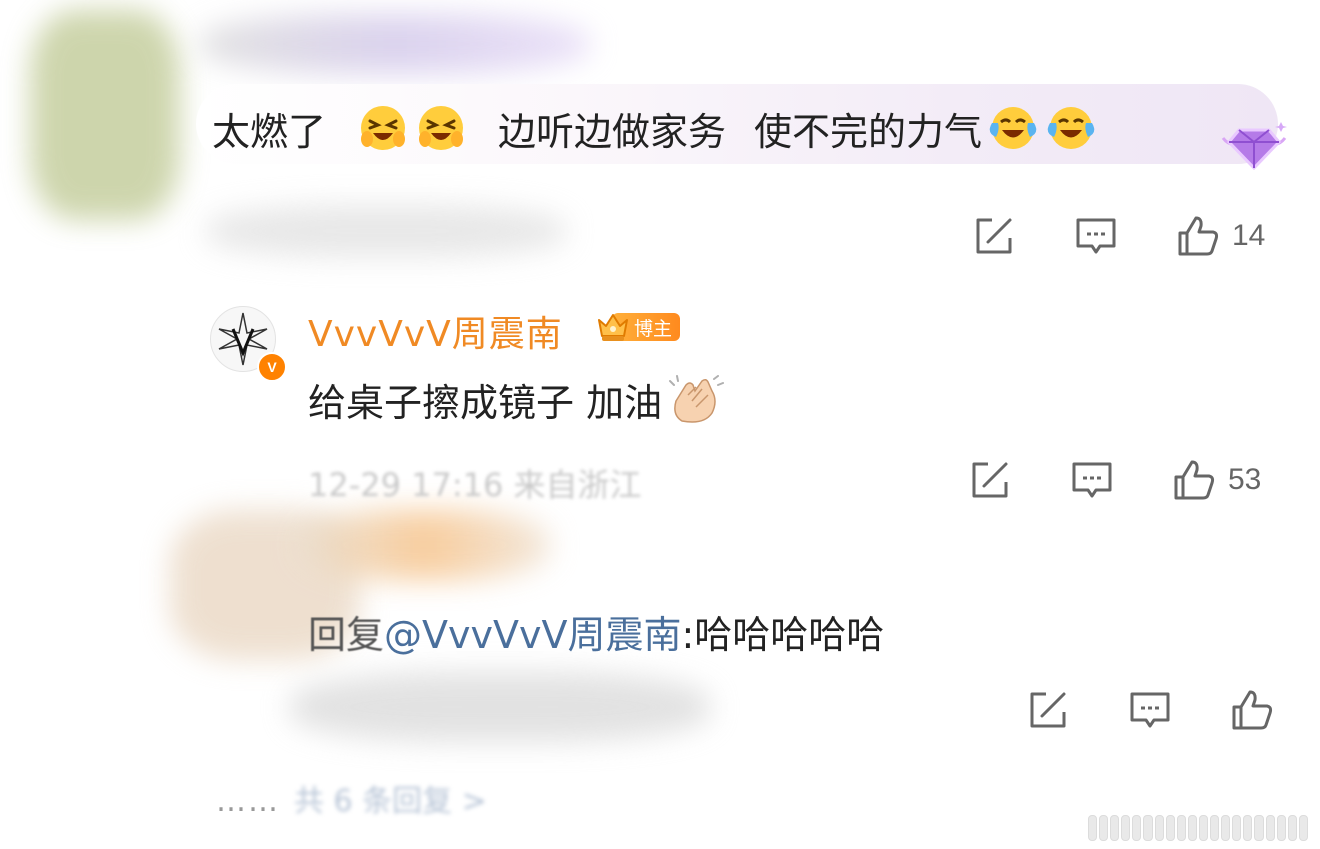  What do you see at coordinates (1249, 235) in the screenshot?
I see `like-count: 14` at bounding box center [1249, 235].